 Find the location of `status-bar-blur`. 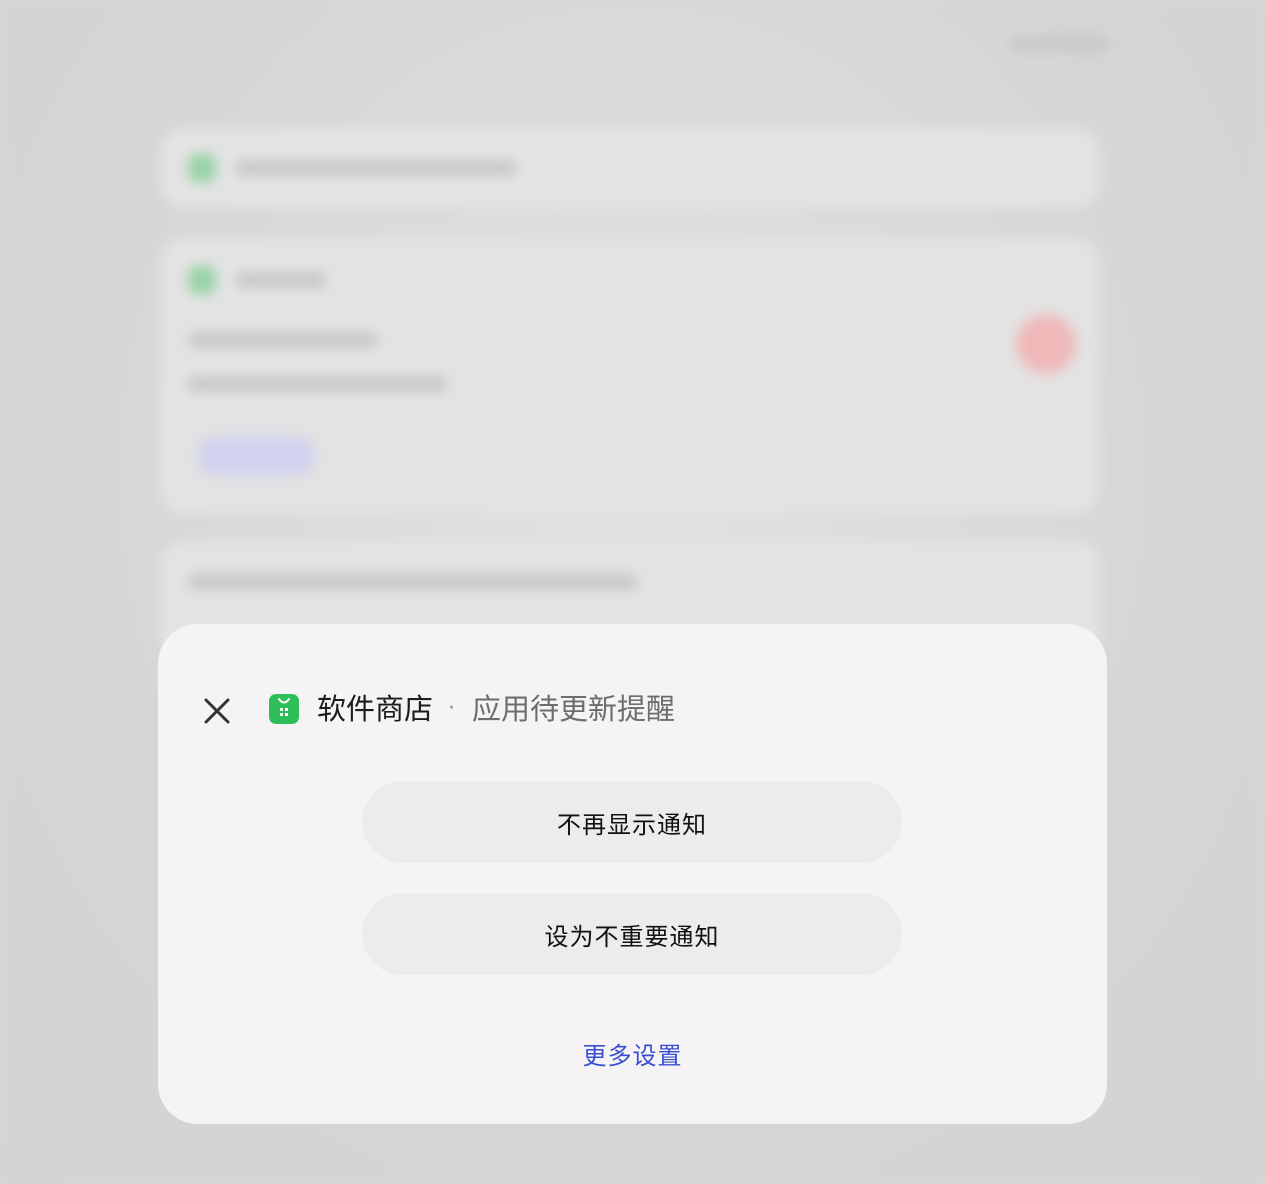

status-bar-blur is located at coordinates (1060, 44).